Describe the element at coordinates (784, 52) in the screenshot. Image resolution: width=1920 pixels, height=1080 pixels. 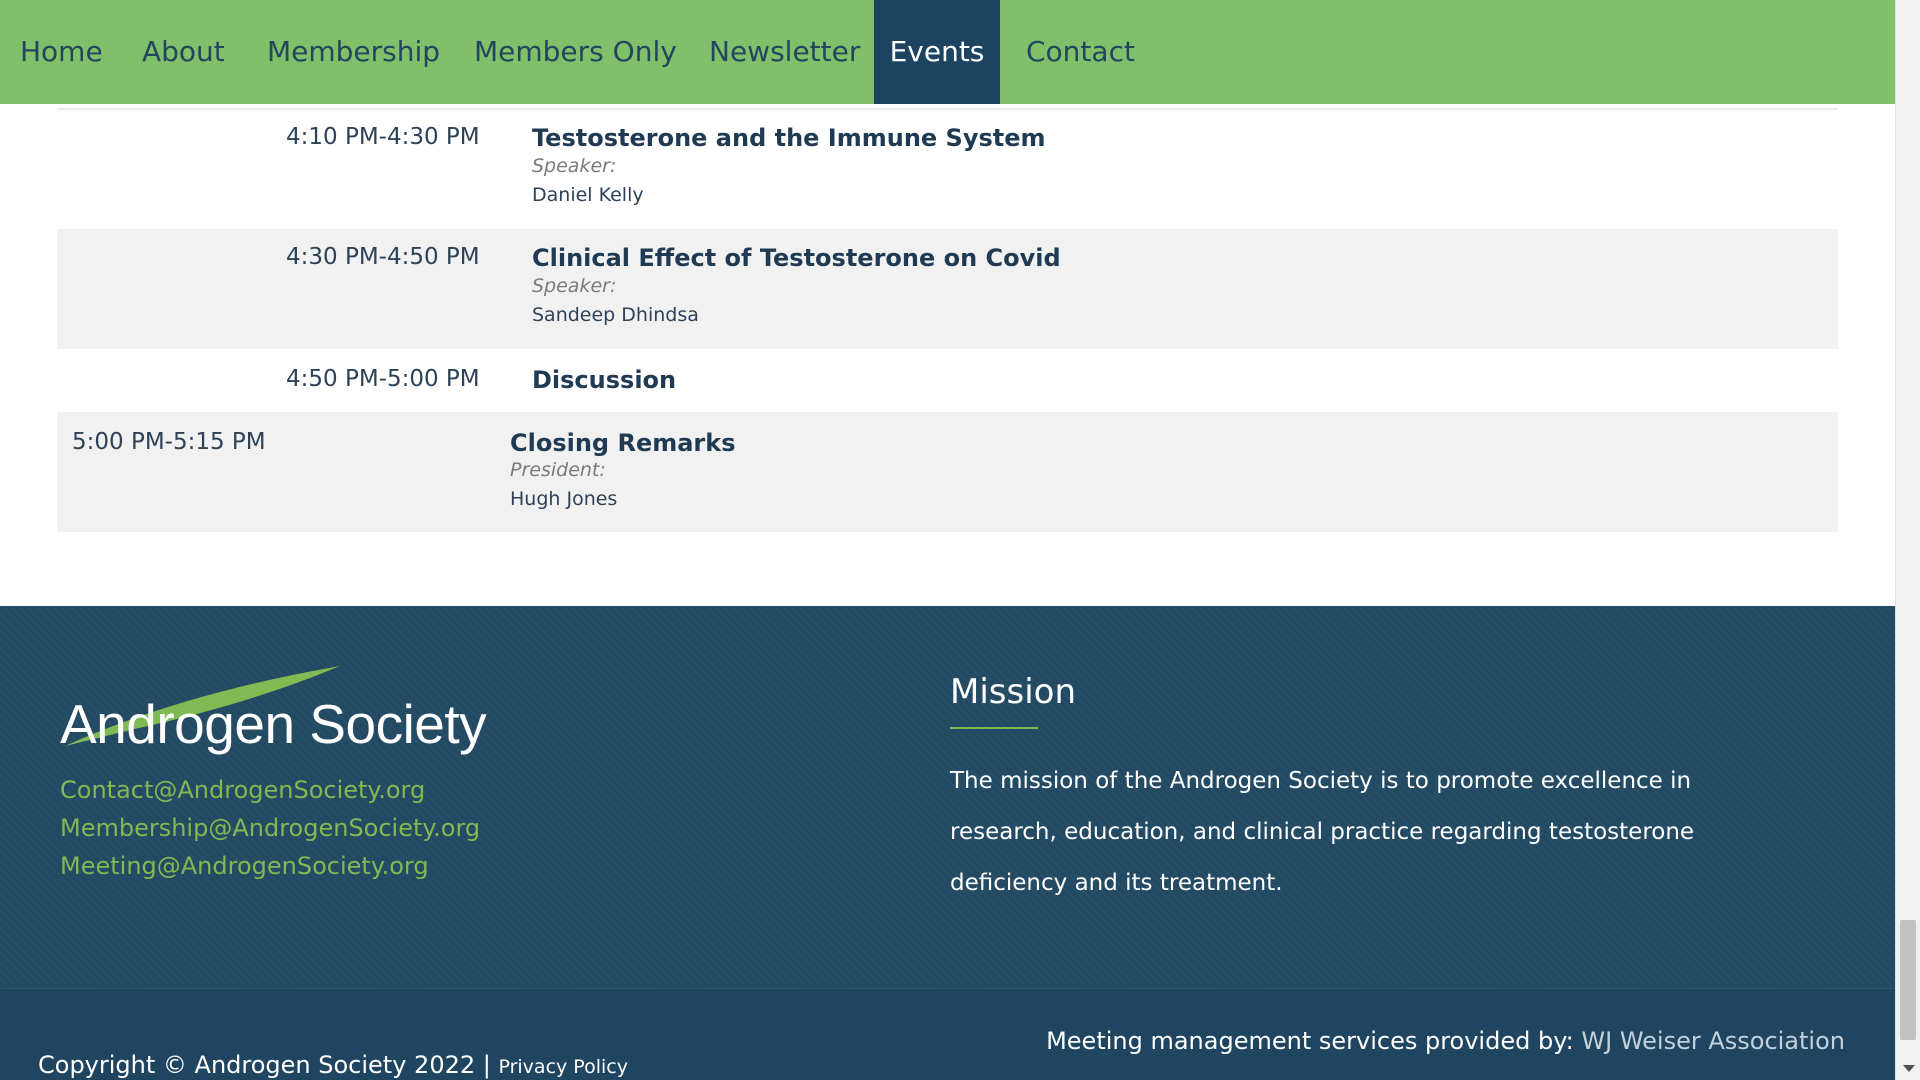
I see `nav-newsletter: Newsletter` at that location.